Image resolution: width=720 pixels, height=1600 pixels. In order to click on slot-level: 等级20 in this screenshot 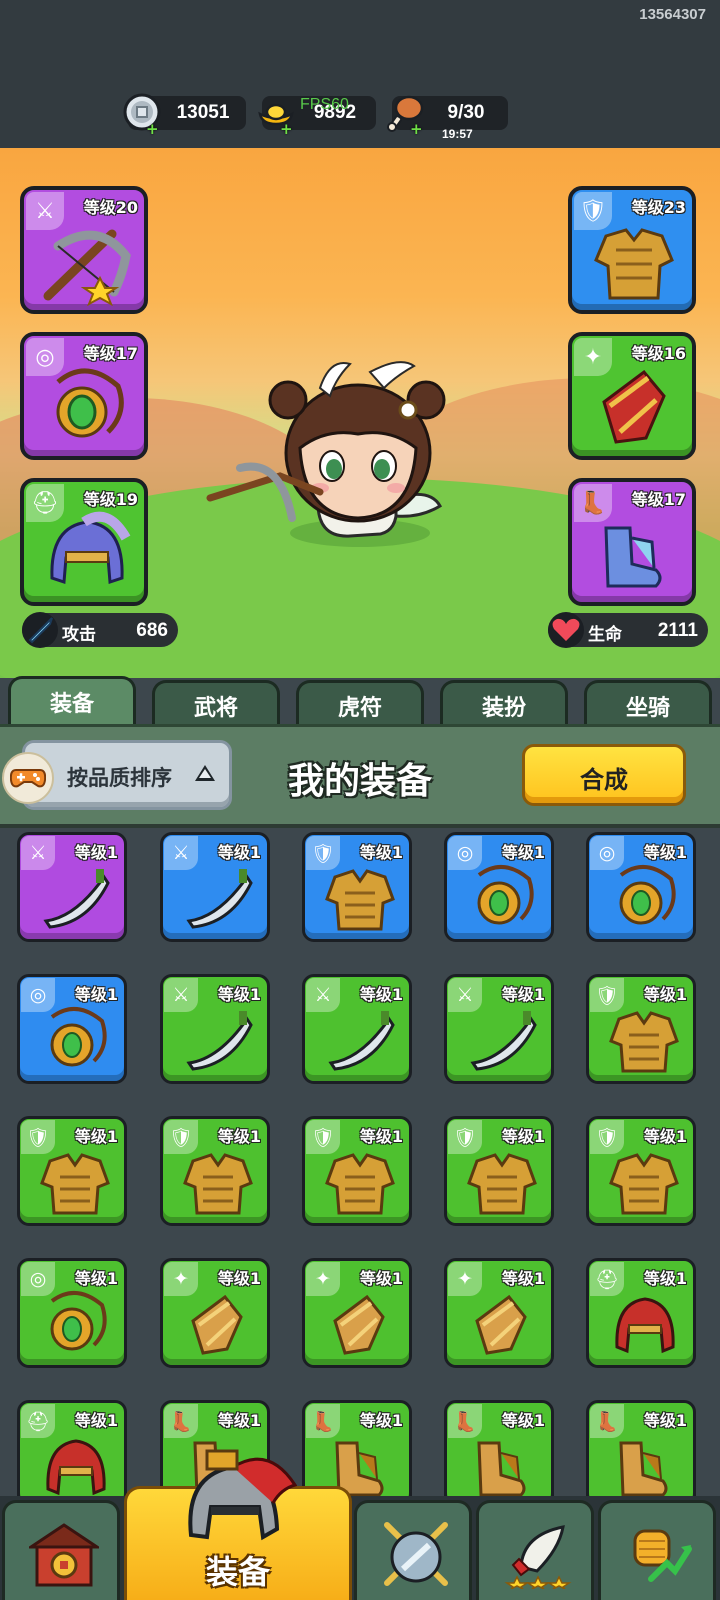, I will do `click(110, 207)`.